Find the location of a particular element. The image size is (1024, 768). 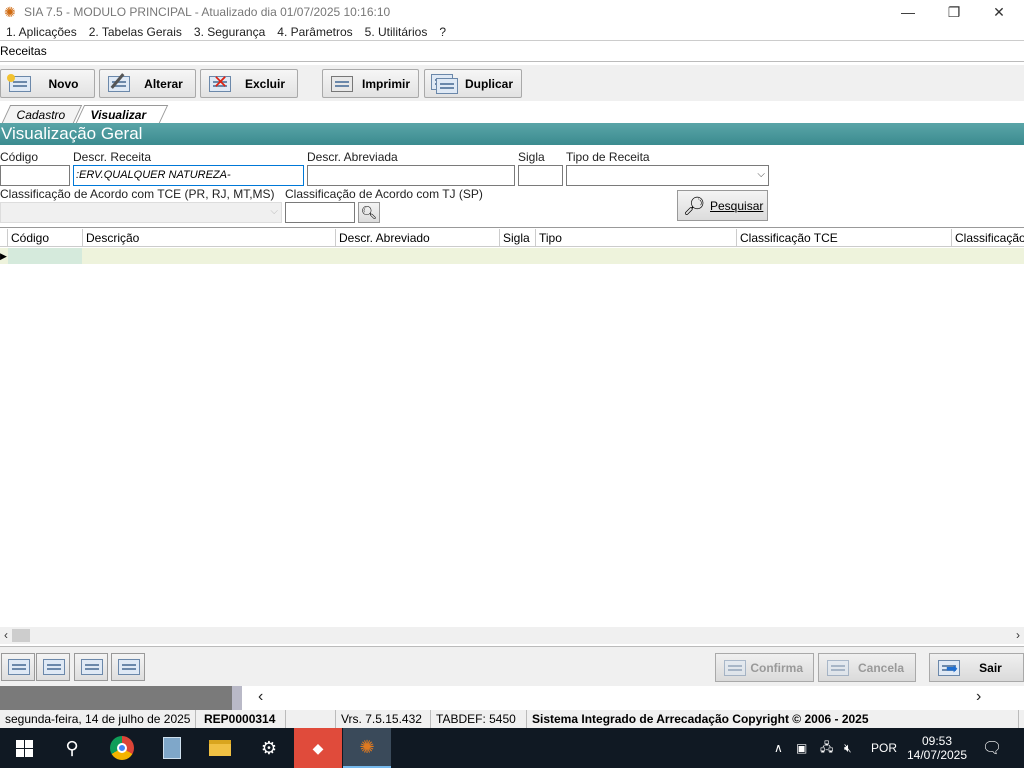

col-tipo: Tipo is located at coordinates (635, 238).